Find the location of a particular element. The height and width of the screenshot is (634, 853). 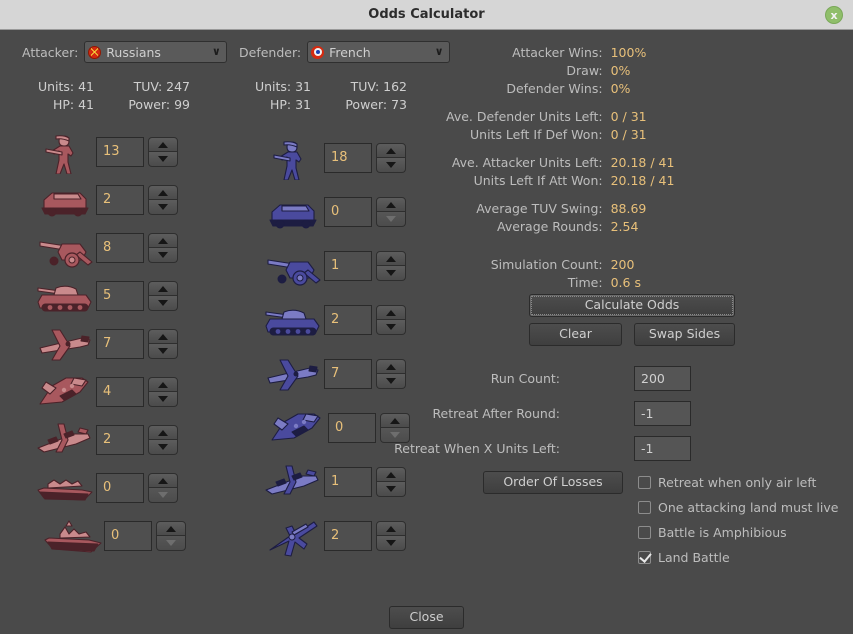

attacker-unit-count-input: 4 is located at coordinates (120, 392).